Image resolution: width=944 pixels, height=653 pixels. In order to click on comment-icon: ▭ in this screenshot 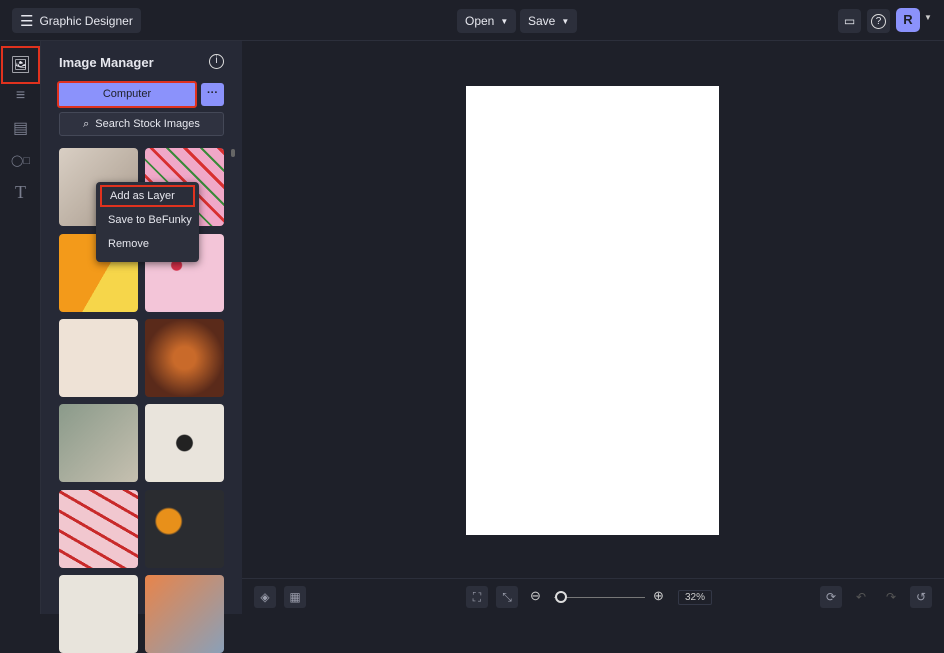, I will do `click(849, 21)`.